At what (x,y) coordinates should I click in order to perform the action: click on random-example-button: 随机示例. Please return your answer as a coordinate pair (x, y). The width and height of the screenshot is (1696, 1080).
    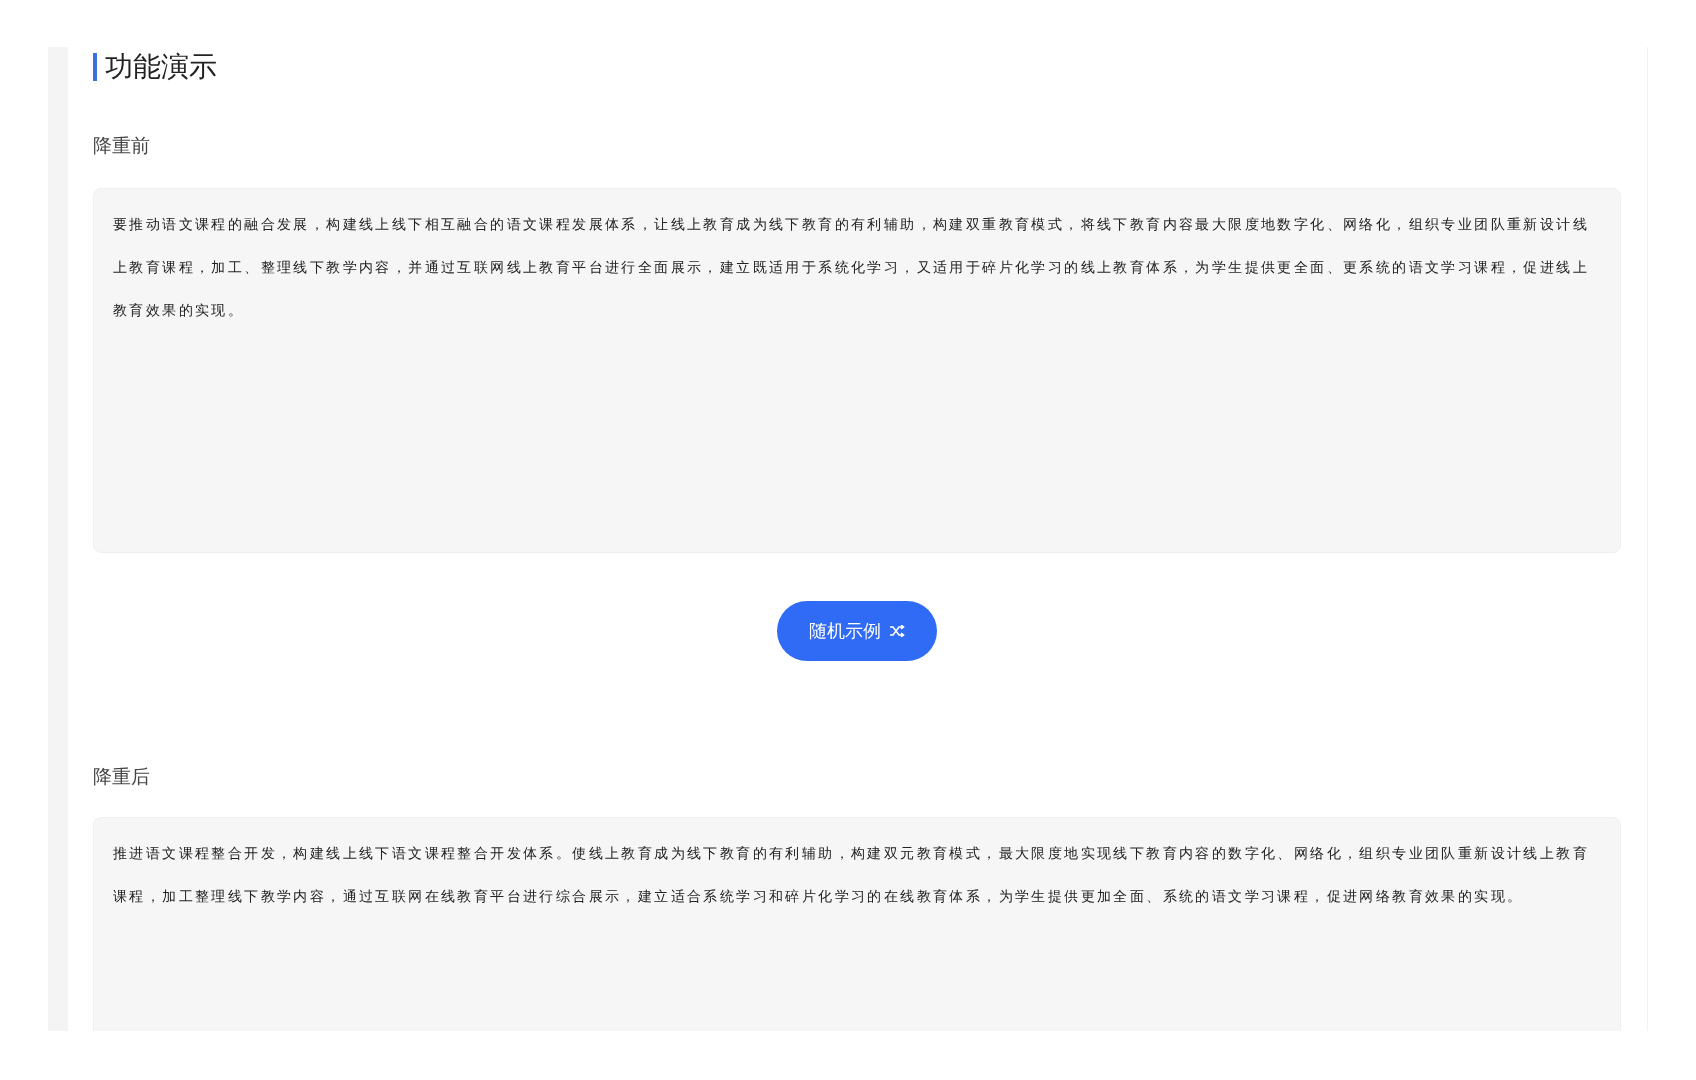
    Looking at the image, I should click on (857, 631).